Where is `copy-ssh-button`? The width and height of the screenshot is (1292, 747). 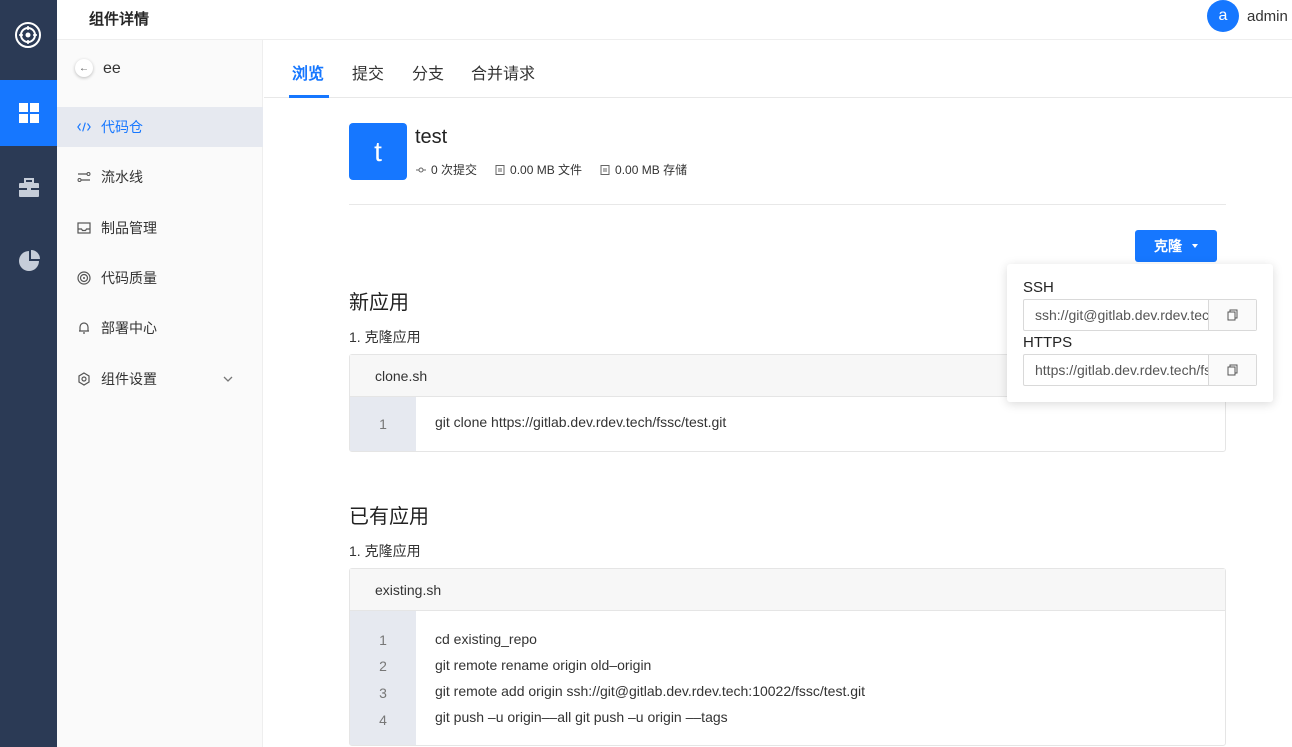 copy-ssh-button is located at coordinates (1232, 315).